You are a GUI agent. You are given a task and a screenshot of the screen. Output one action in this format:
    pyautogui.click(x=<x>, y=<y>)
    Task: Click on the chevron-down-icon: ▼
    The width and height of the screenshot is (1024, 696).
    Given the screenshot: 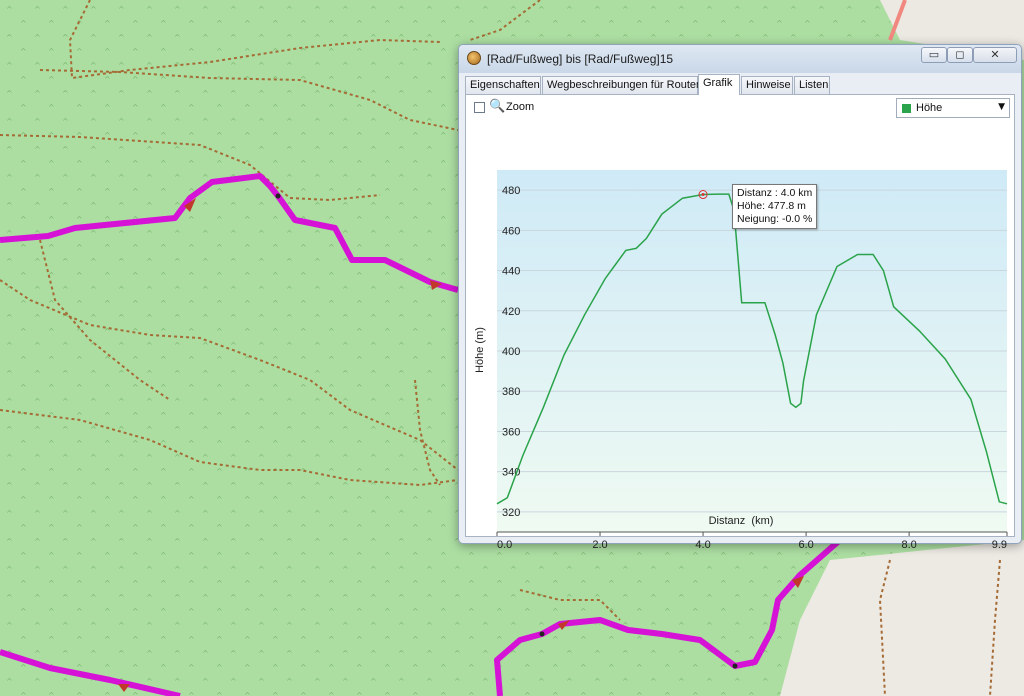 What is the action you would take?
    pyautogui.click(x=1001, y=107)
    